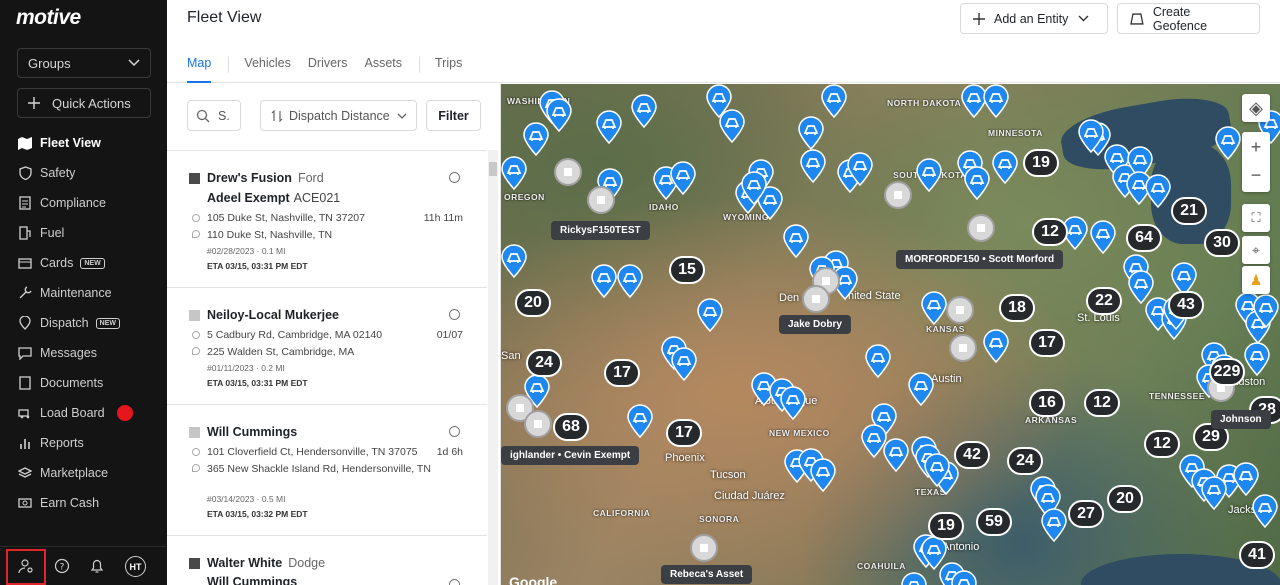  What do you see at coordinates (1256, 218) in the screenshot?
I see `fullscreen-button: ⛶` at bounding box center [1256, 218].